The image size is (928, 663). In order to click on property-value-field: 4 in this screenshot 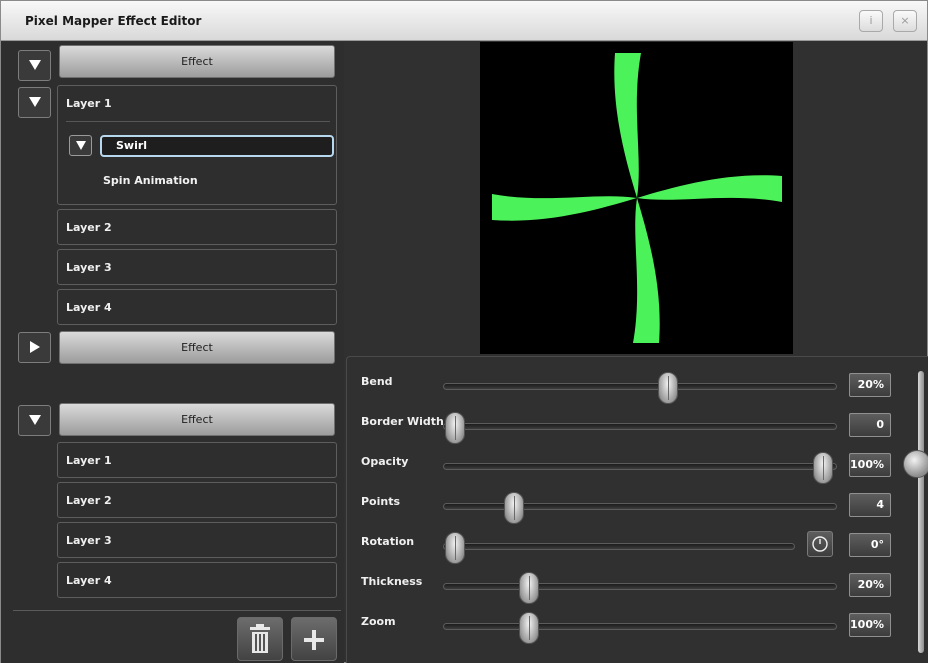, I will do `click(870, 505)`.